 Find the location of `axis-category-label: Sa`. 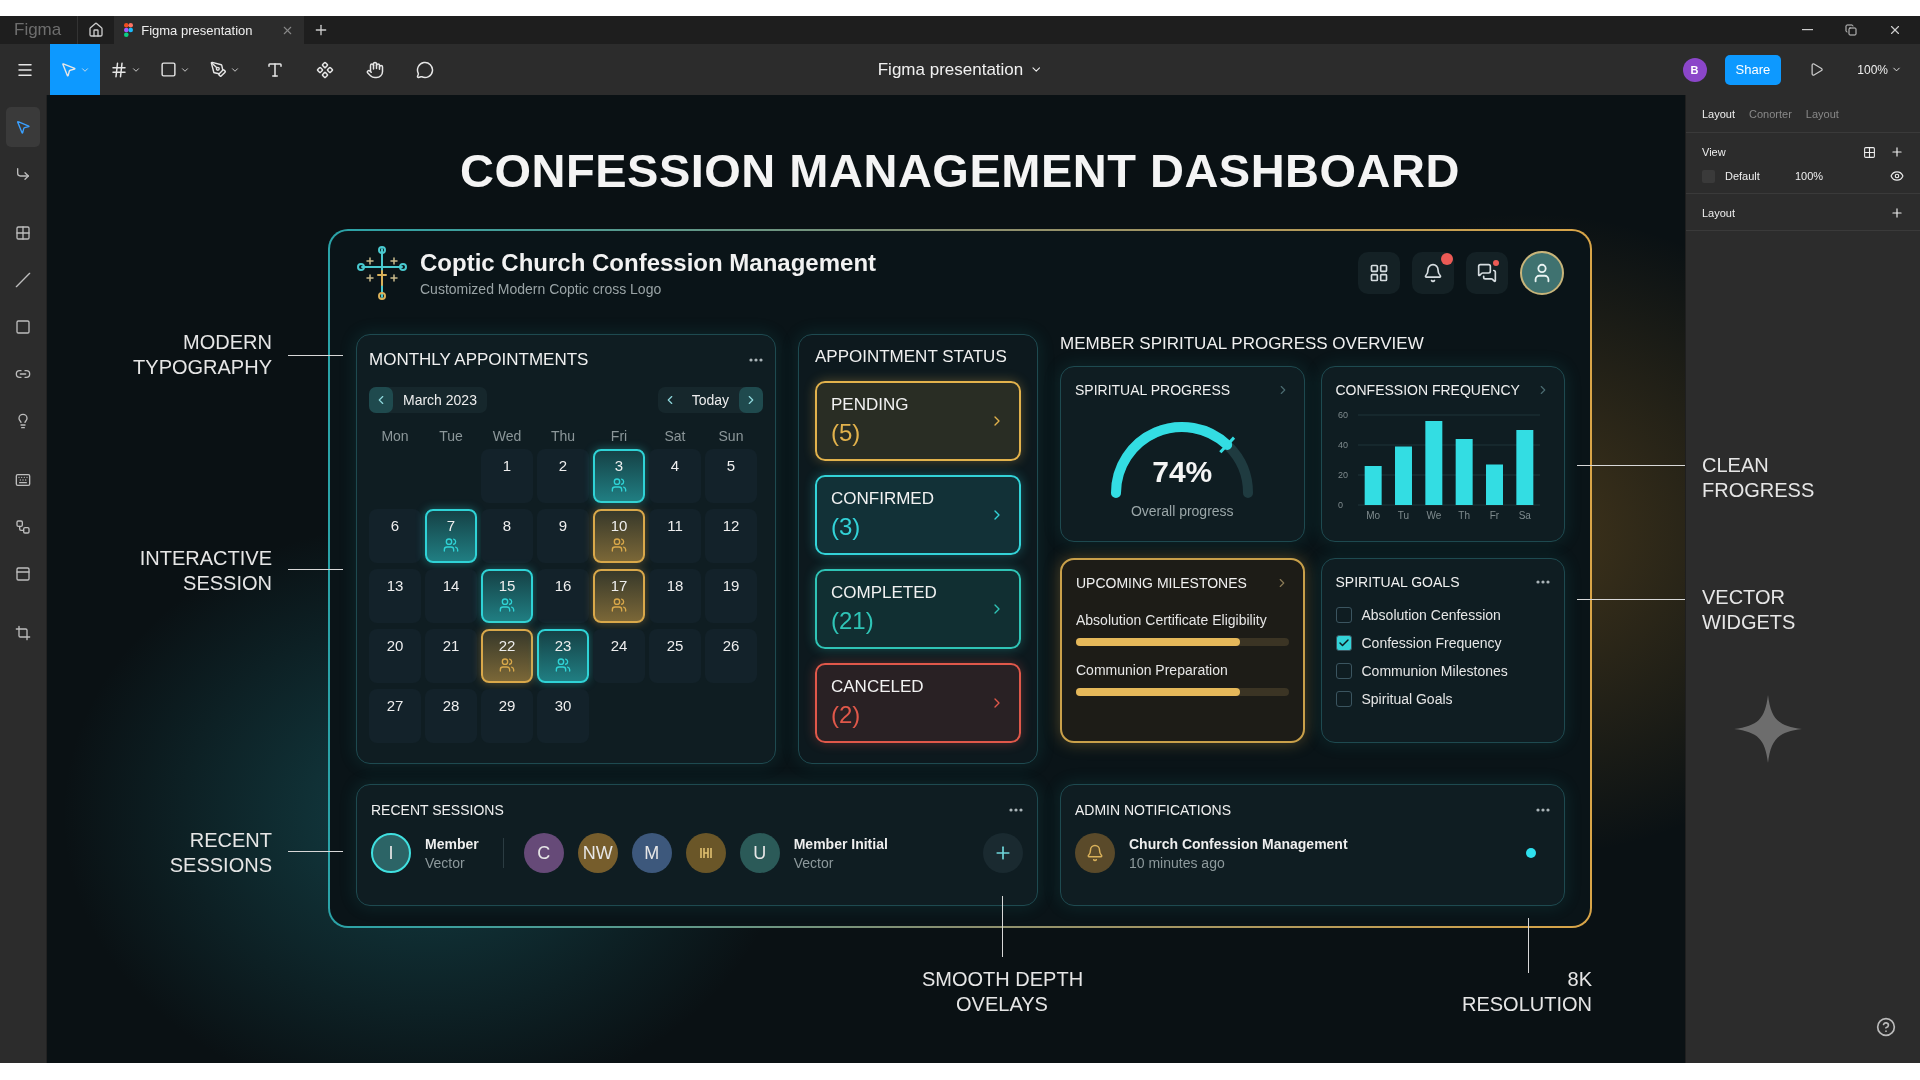

axis-category-label: Sa is located at coordinates (1524, 515).